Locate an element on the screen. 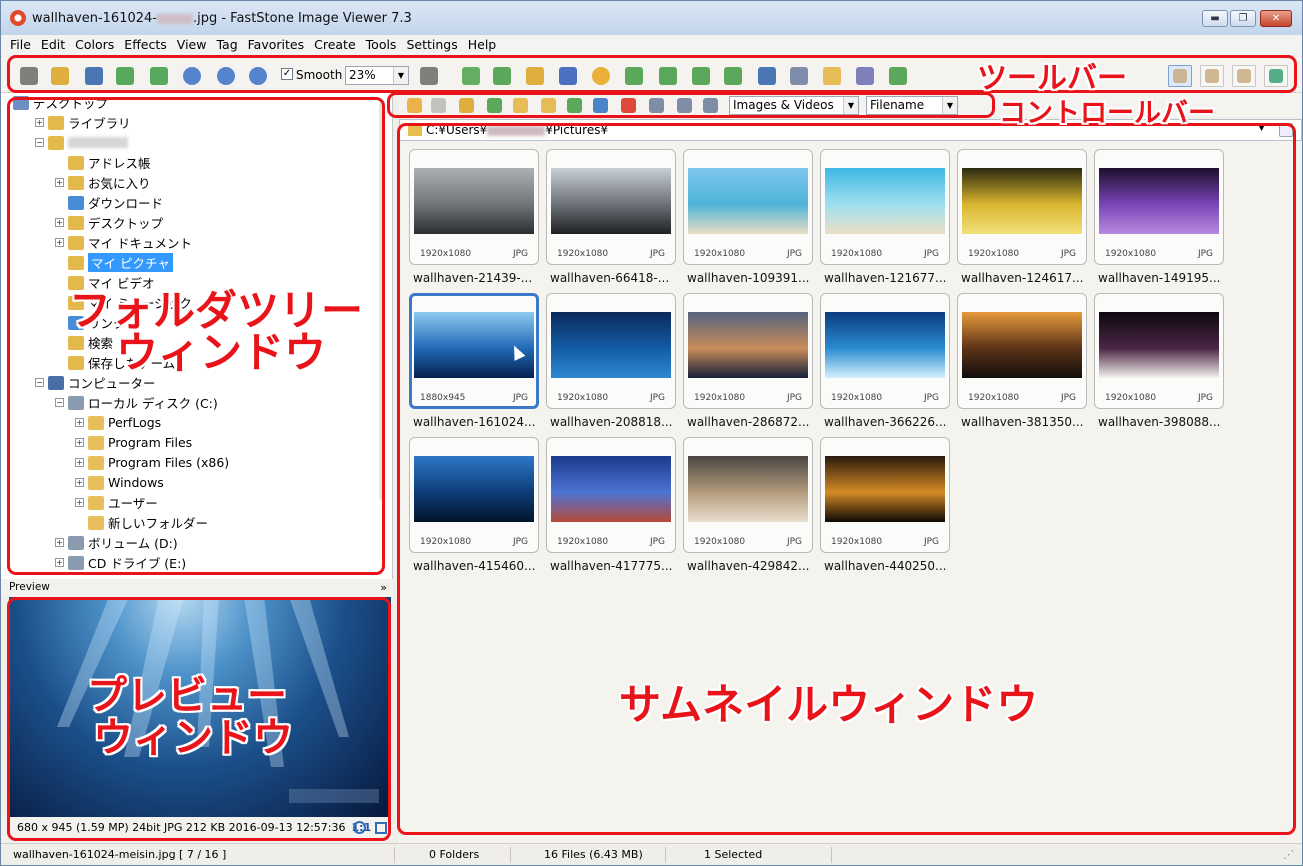 The height and width of the screenshot is (866, 1303). menu-settings: Settings is located at coordinates (429, 44).